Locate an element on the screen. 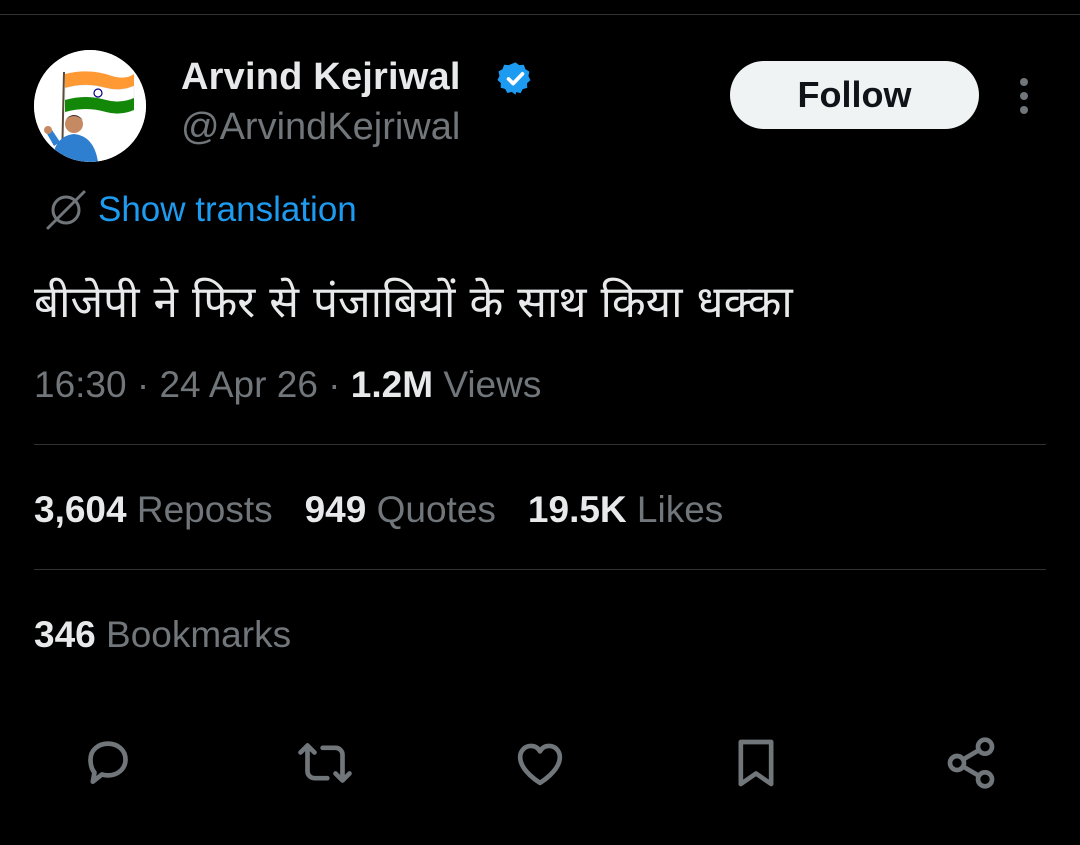 The height and width of the screenshot is (845, 1080). reply-icon is located at coordinates (108, 763).